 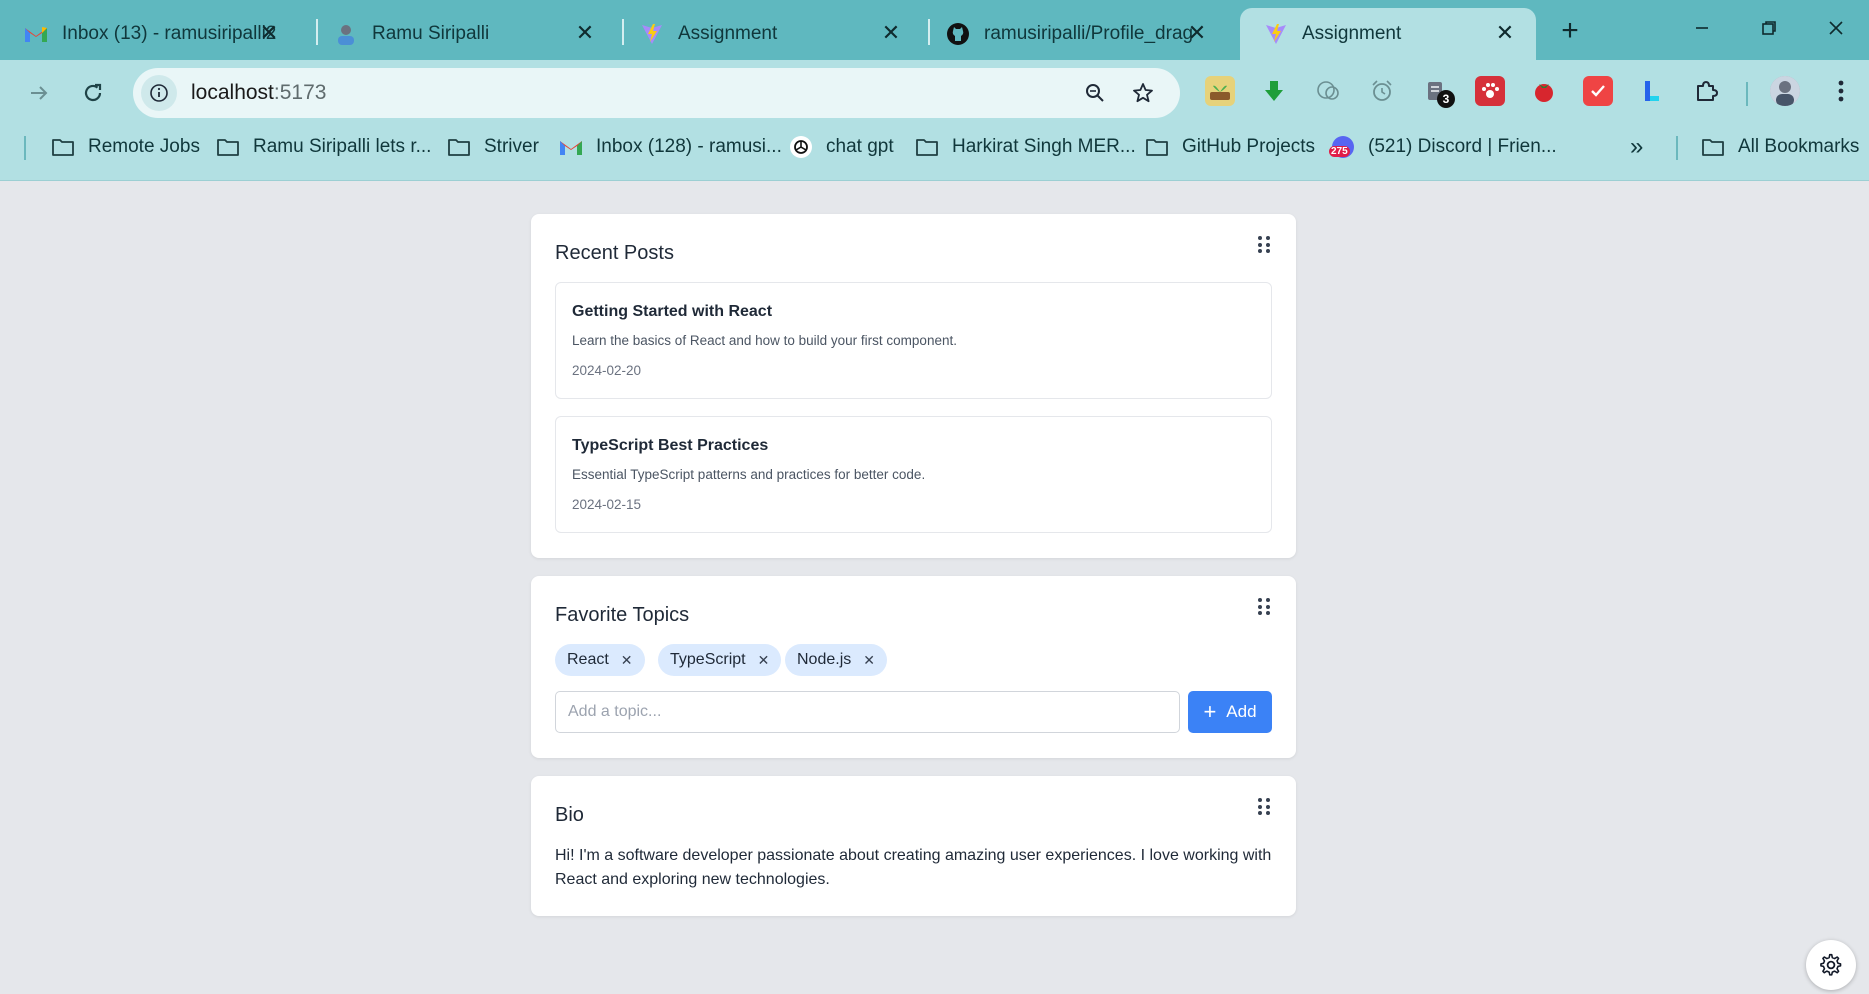 I want to click on topic-label: Node.js, so click(x=824, y=659).